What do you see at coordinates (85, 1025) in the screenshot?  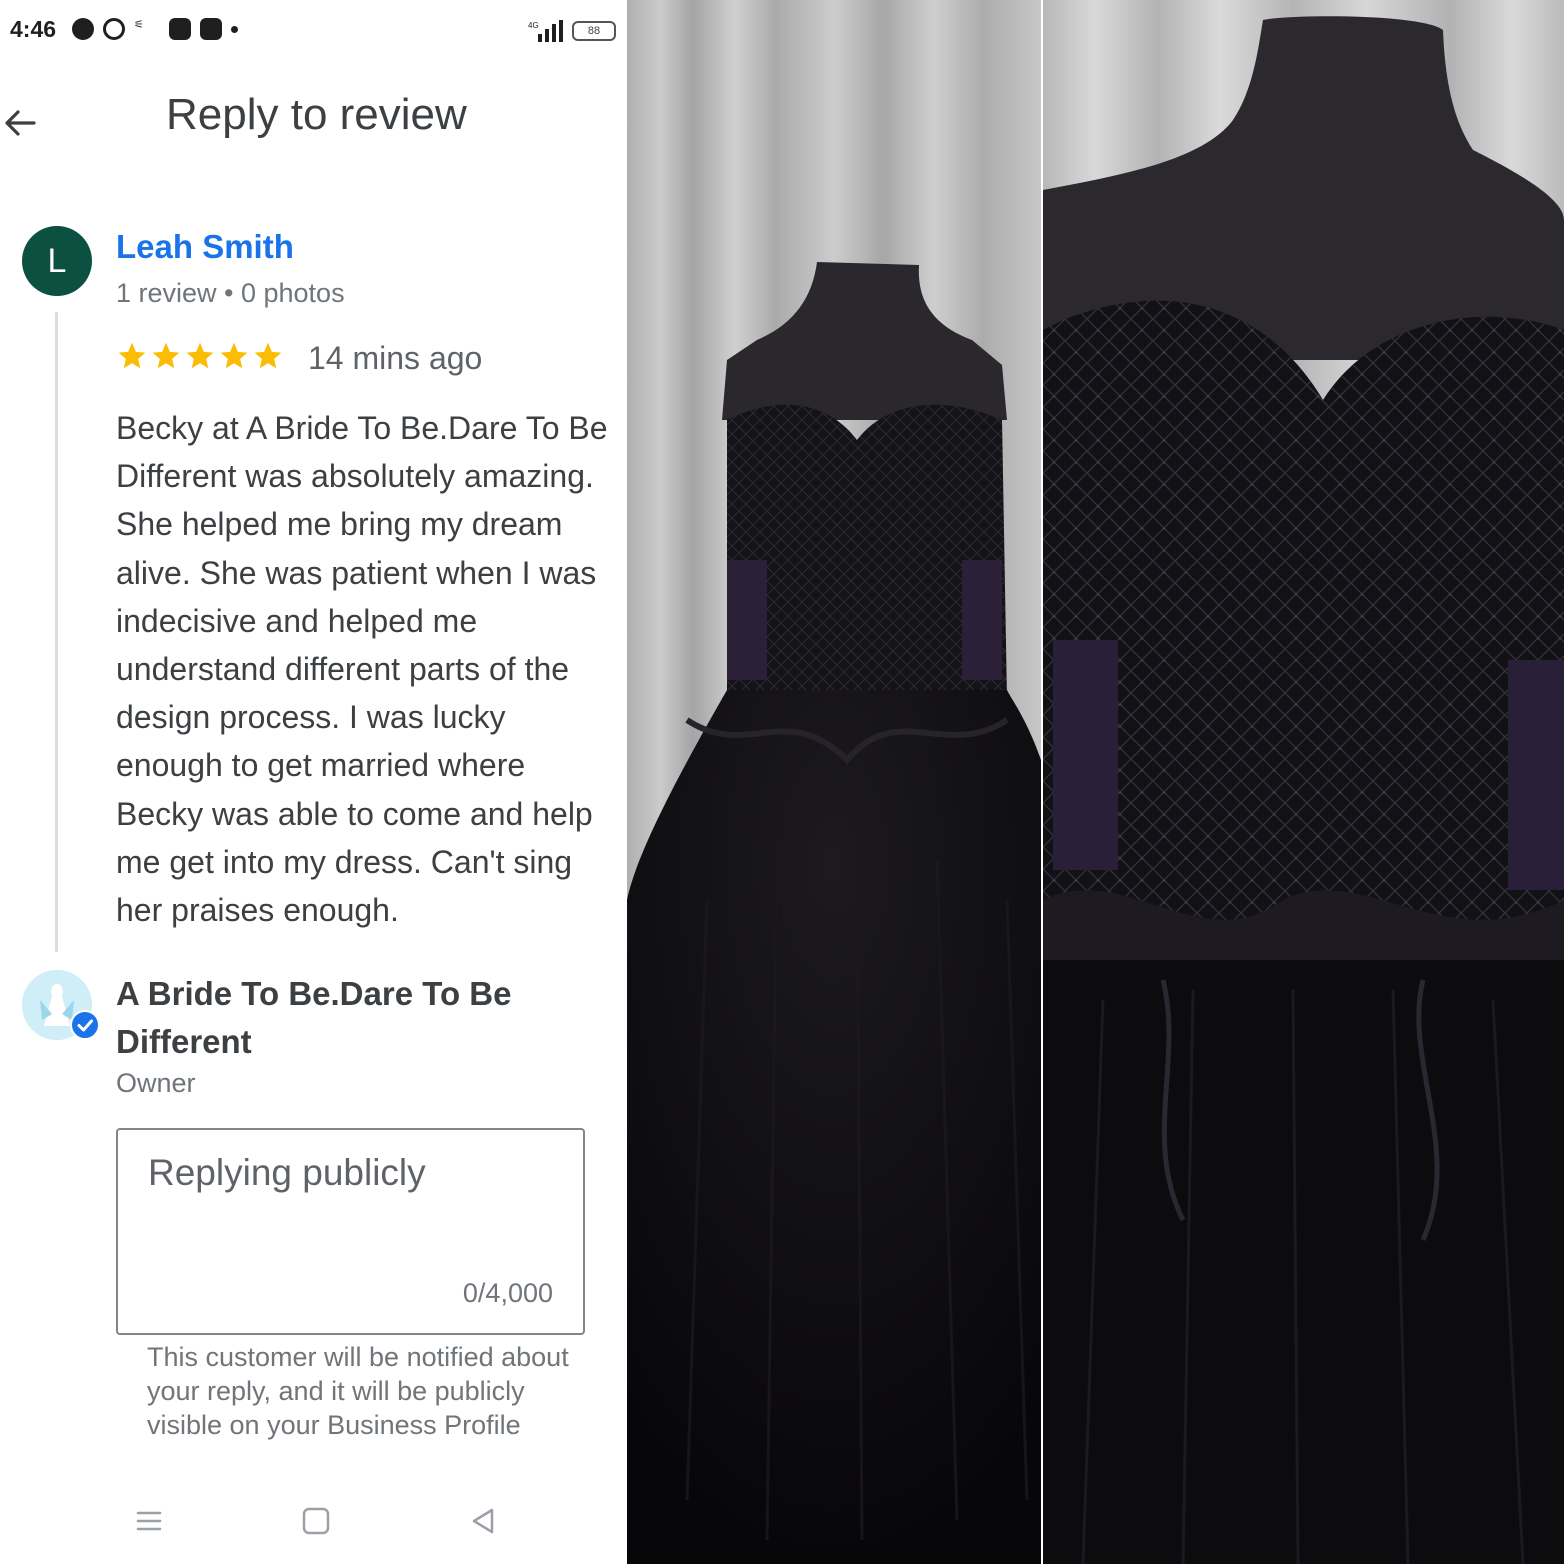 I see `verified-badge-icon` at bounding box center [85, 1025].